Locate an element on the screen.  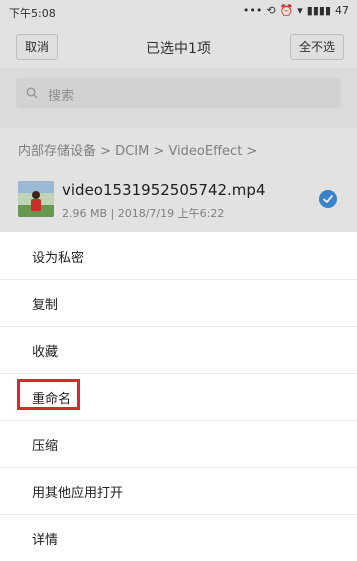
menu-item-set-private: 设为私密 is located at coordinates (178, 256).